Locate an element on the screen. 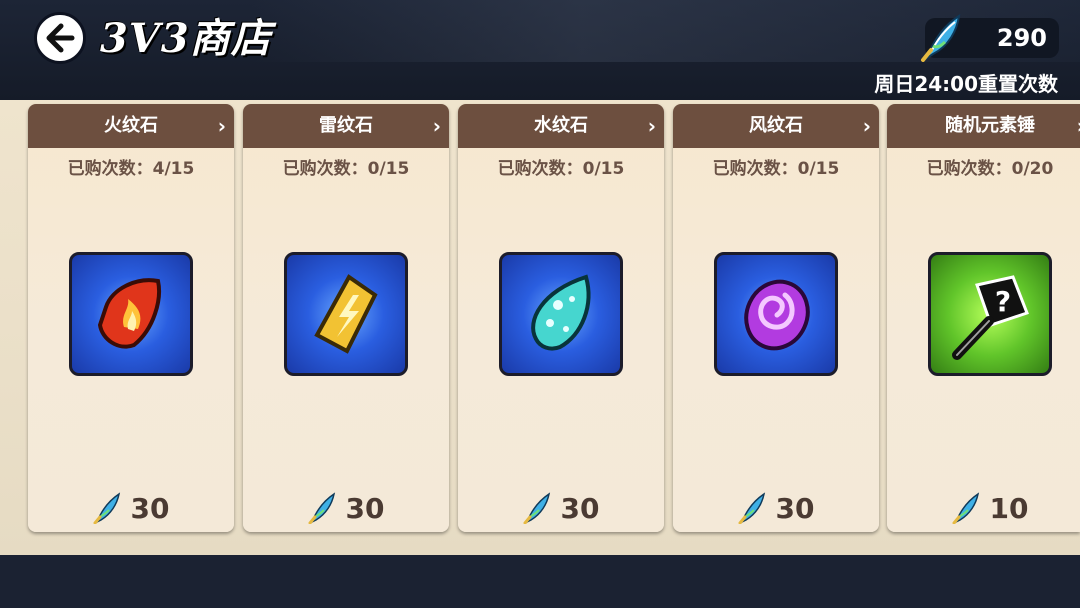  mystery-hammer-icon: ? is located at coordinates (990, 317).